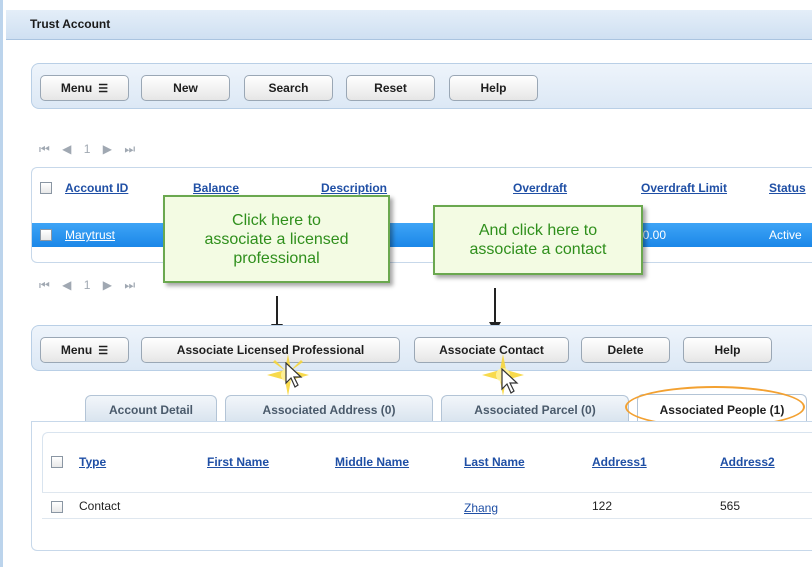  Describe the element at coordinates (151, 409) in the screenshot. I see `tab-account-detail: Account Detail` at that location.